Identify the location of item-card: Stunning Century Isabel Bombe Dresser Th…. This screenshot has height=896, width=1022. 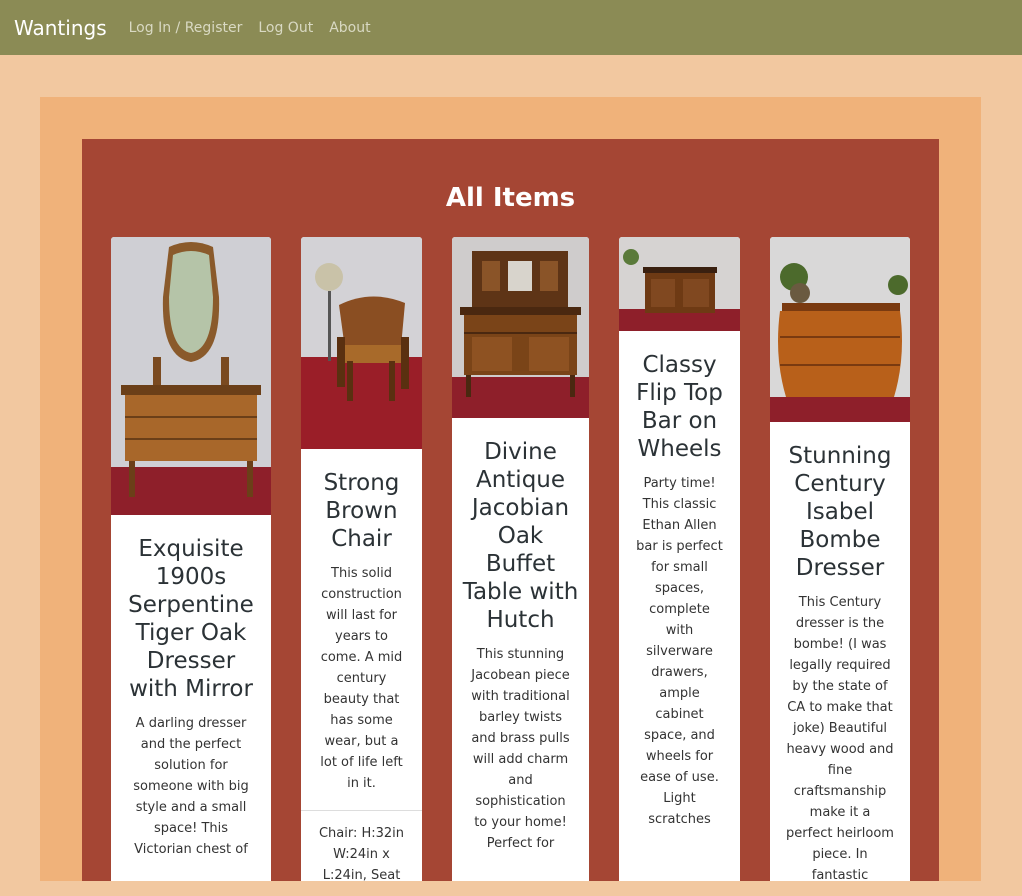
(840, 559).